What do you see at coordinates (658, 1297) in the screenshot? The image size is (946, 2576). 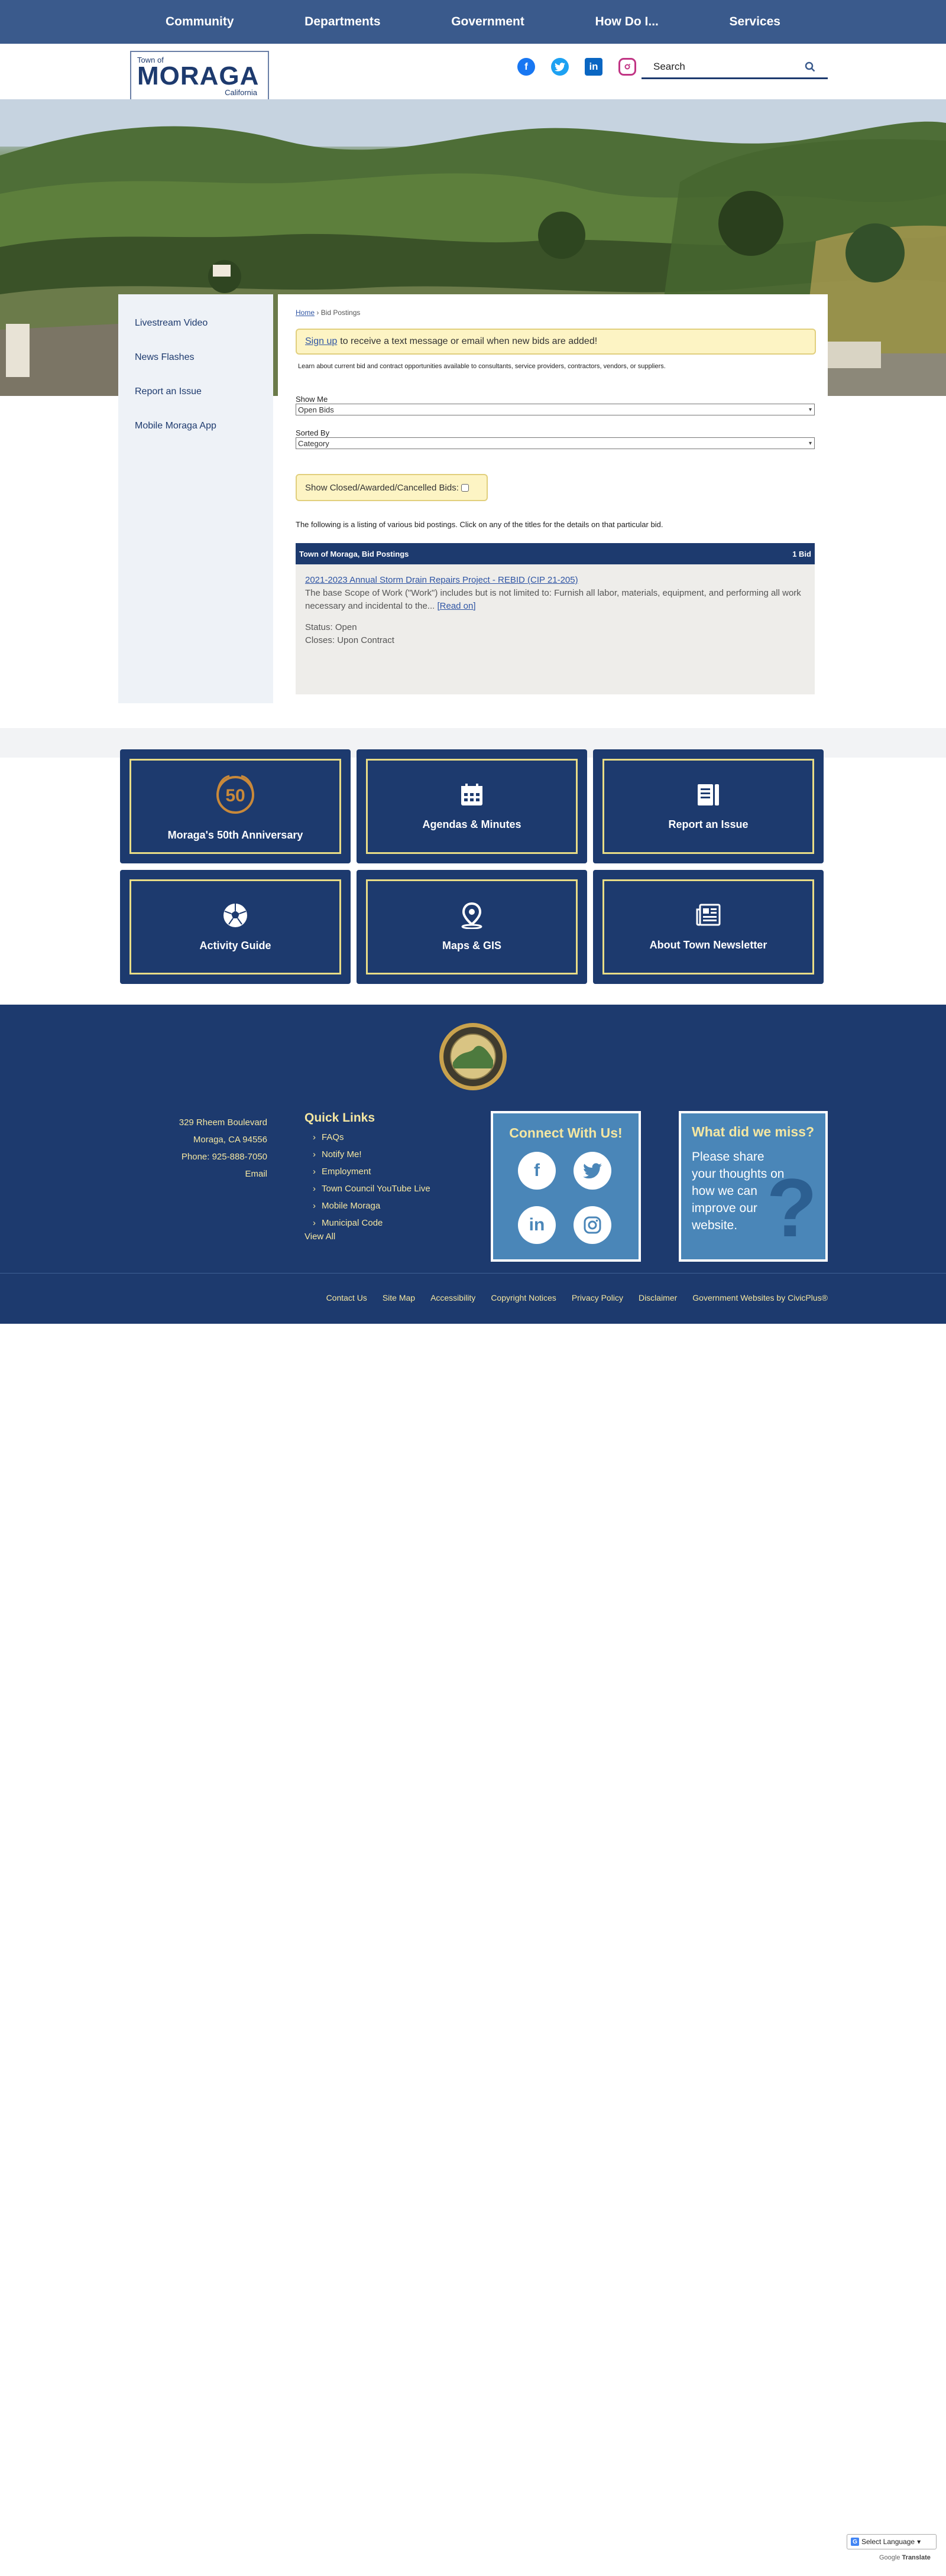 I see `footer-link-disclaimer: Disclaimer` at bounding box center [658, 1297].